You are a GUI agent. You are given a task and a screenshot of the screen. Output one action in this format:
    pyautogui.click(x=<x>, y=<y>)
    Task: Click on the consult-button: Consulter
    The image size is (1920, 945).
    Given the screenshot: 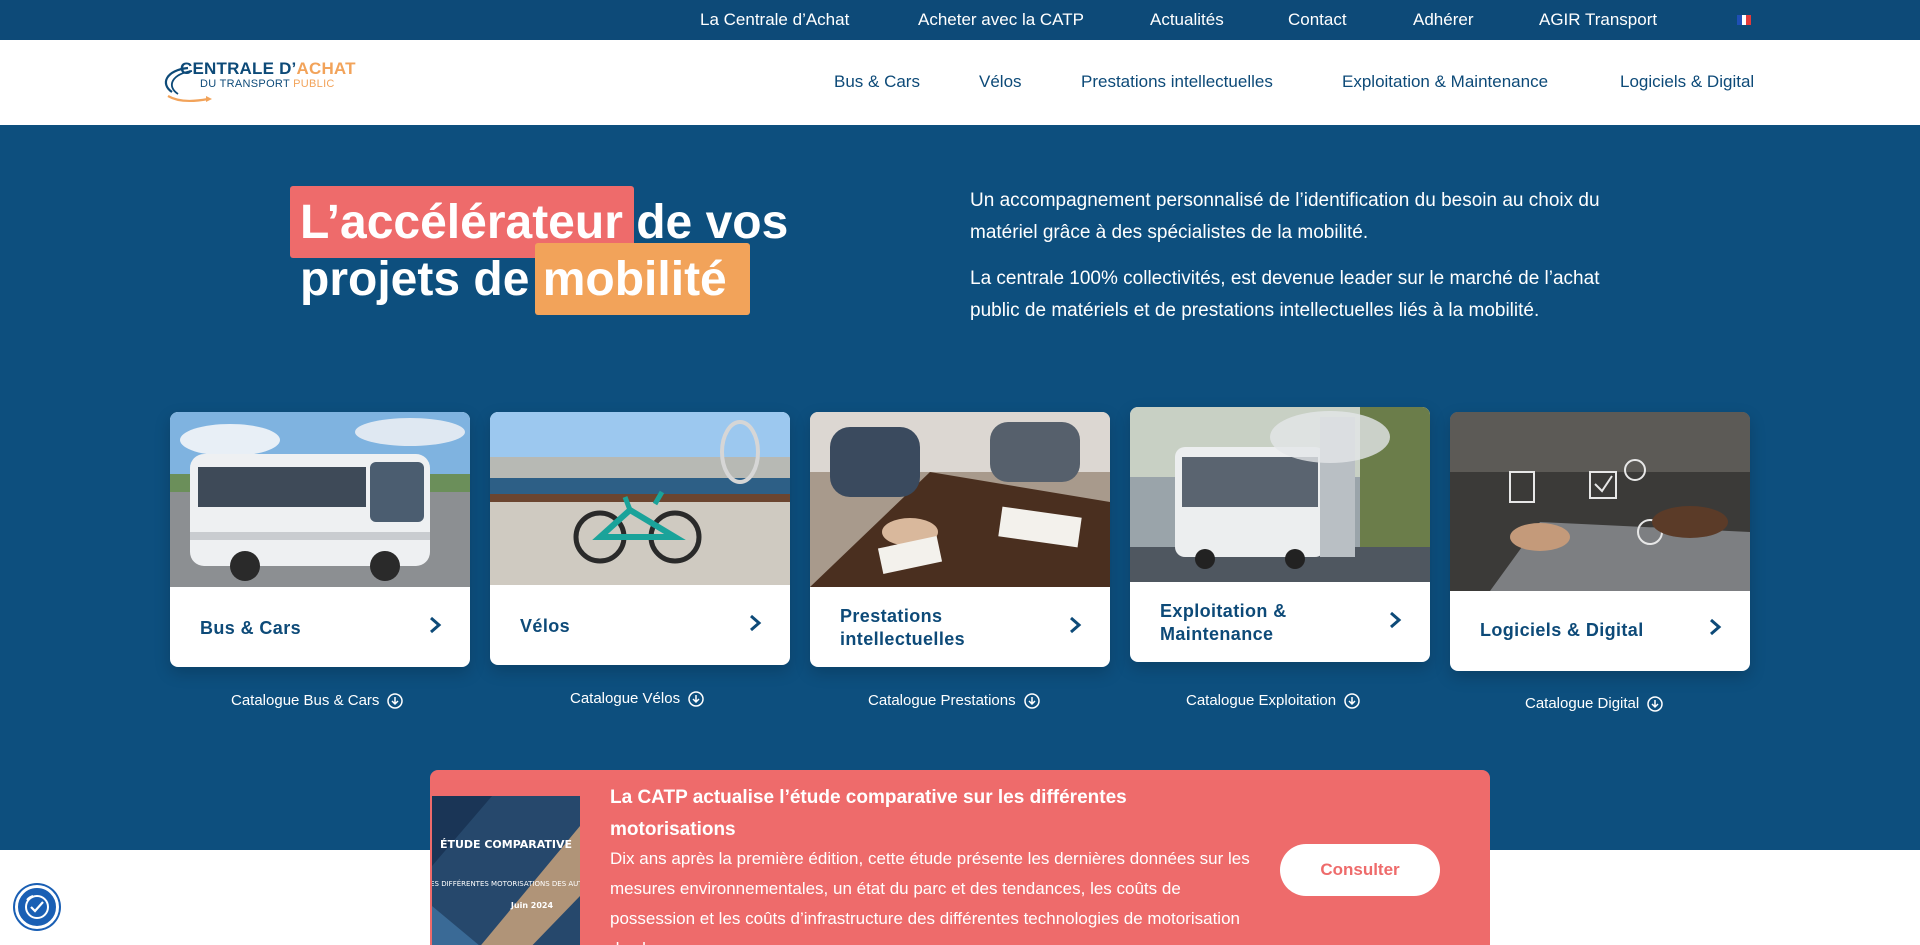 What is the action you would take?
    pyautogui.click(x=1360, y=870)
    